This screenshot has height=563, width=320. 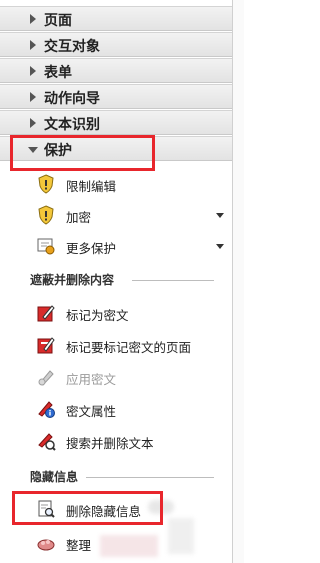 I want to click on item-label: 搜索并删除文本, so click(x=110, y=443).